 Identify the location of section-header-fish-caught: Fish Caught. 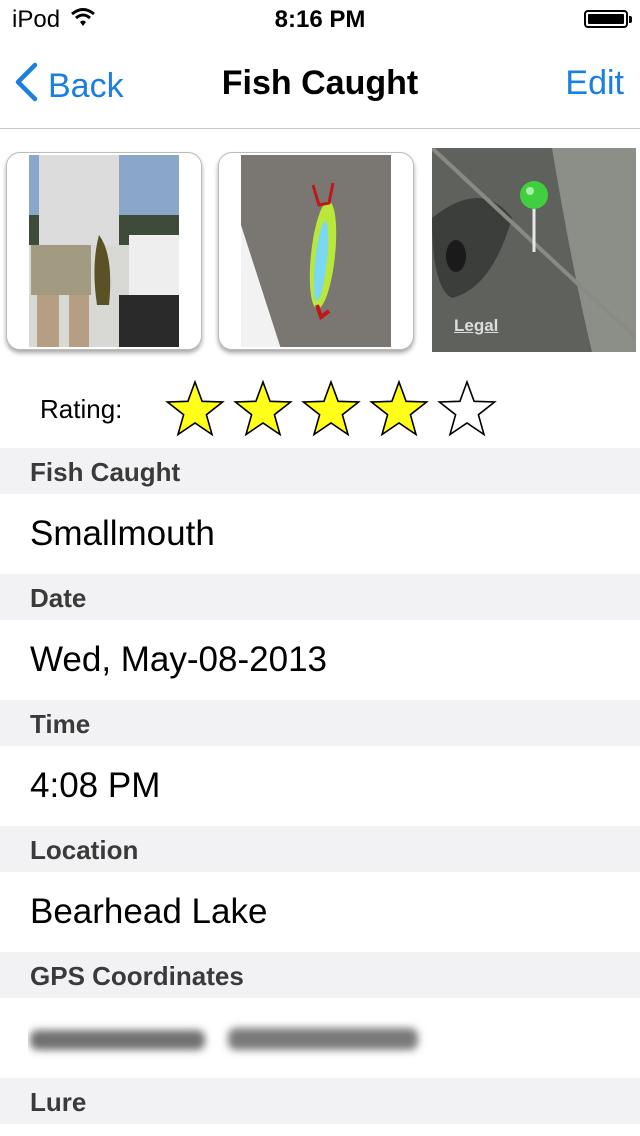
(320, 471).